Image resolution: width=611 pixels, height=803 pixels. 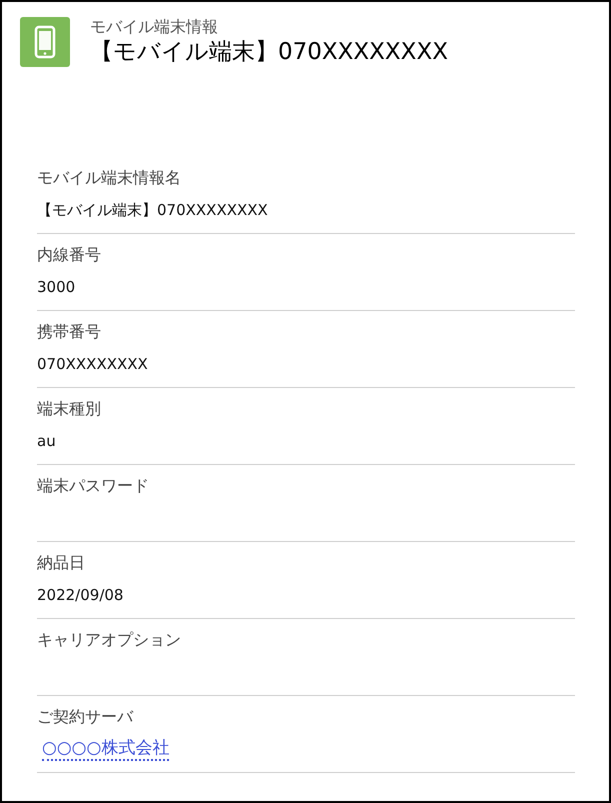 I want to click on field-value: 【モバイル端末】070XXXXXXXX, so click(x=152, y=210).